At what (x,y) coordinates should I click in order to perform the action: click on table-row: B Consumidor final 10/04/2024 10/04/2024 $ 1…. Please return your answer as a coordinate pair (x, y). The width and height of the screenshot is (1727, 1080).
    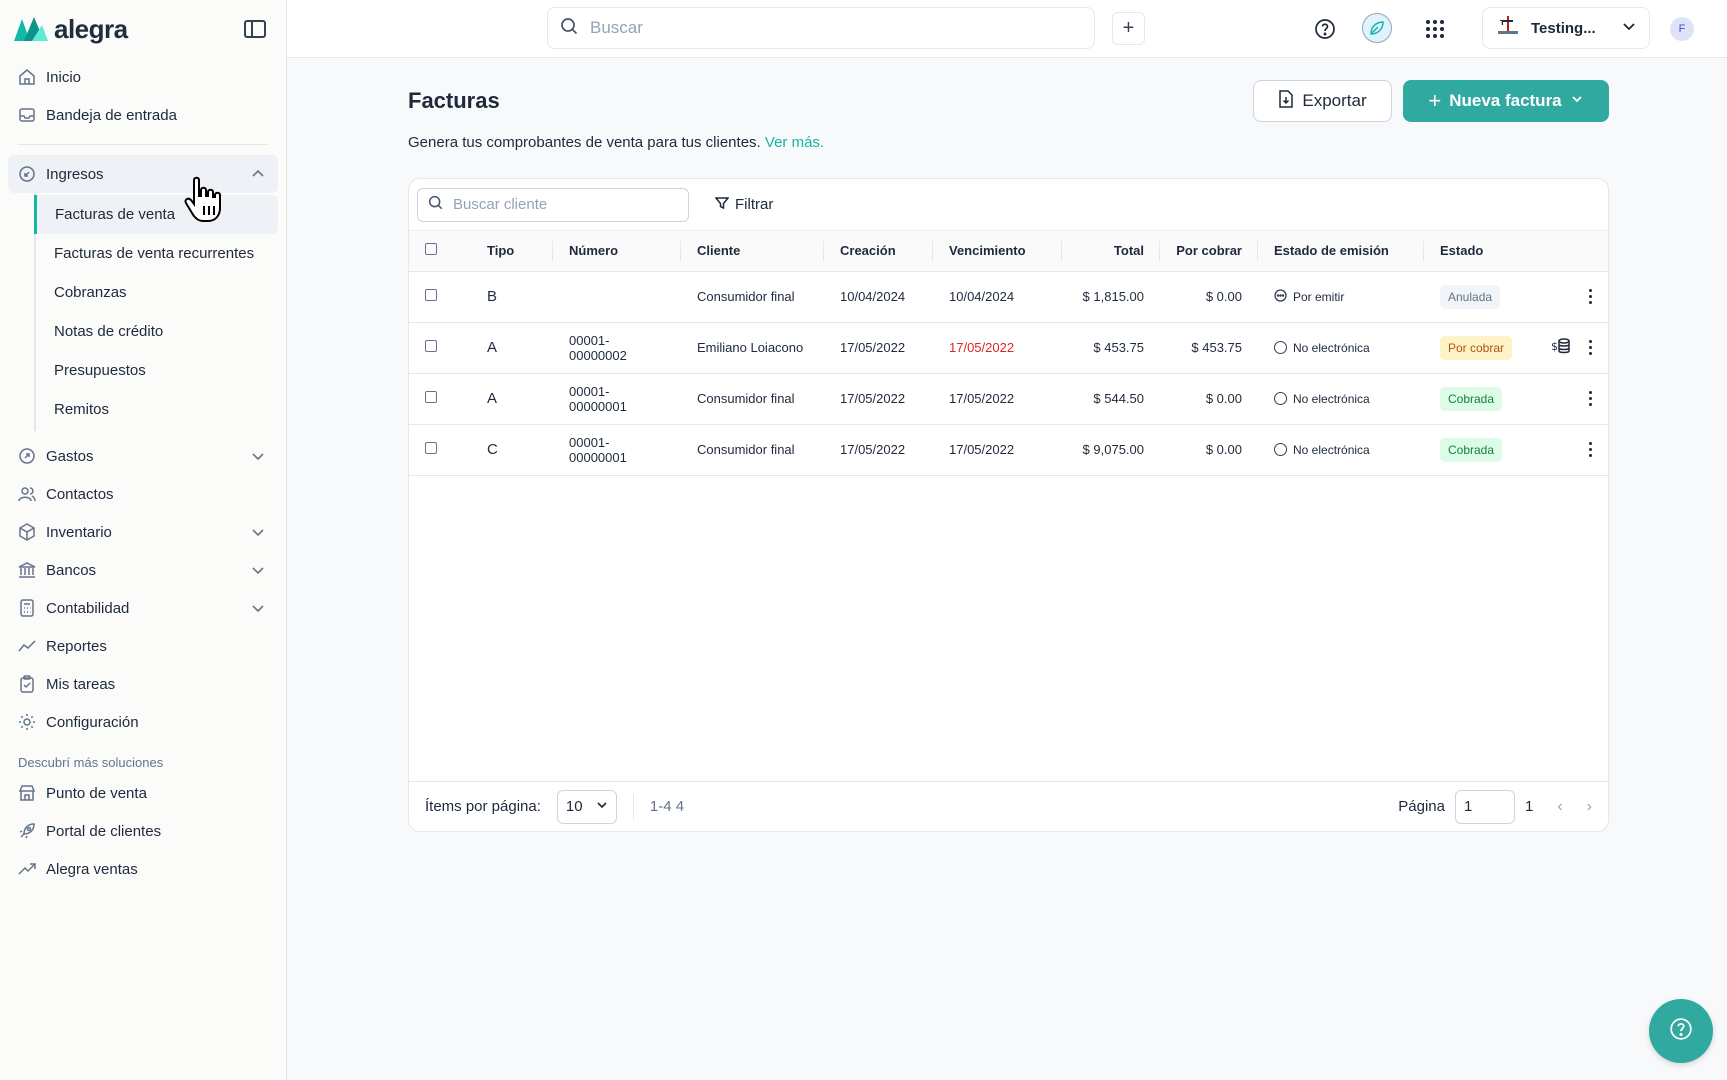
    Looking at the image, I should click on (1008, 297).